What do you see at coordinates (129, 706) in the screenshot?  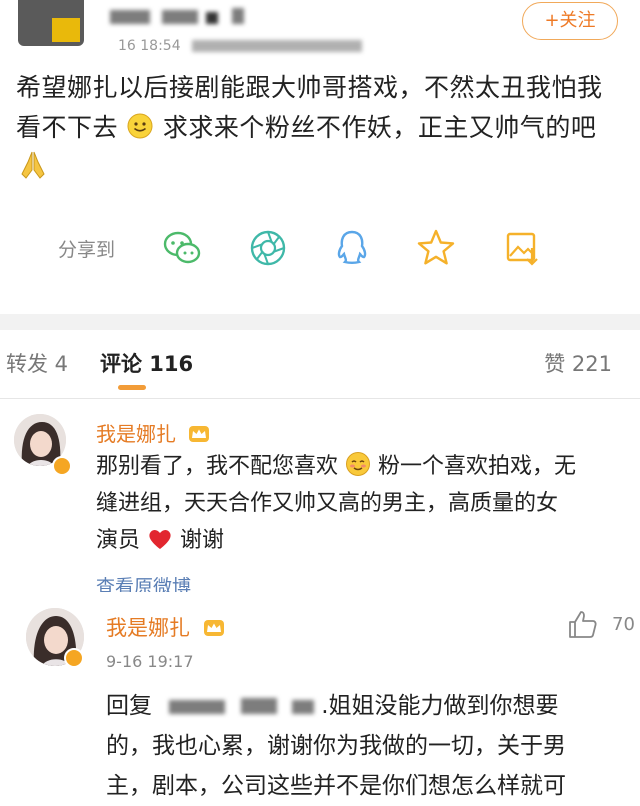 I see `reply-prefix: 回复` at bounding box center [129, 706].